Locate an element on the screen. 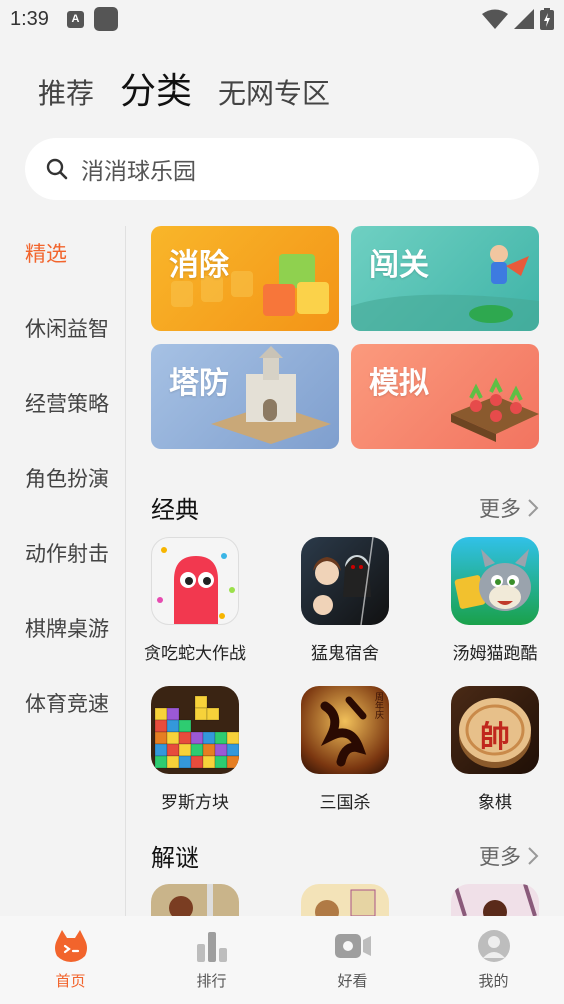 This screenshot has width=564, height=1004. notification-square-icon is located at coordinates (105, 19).